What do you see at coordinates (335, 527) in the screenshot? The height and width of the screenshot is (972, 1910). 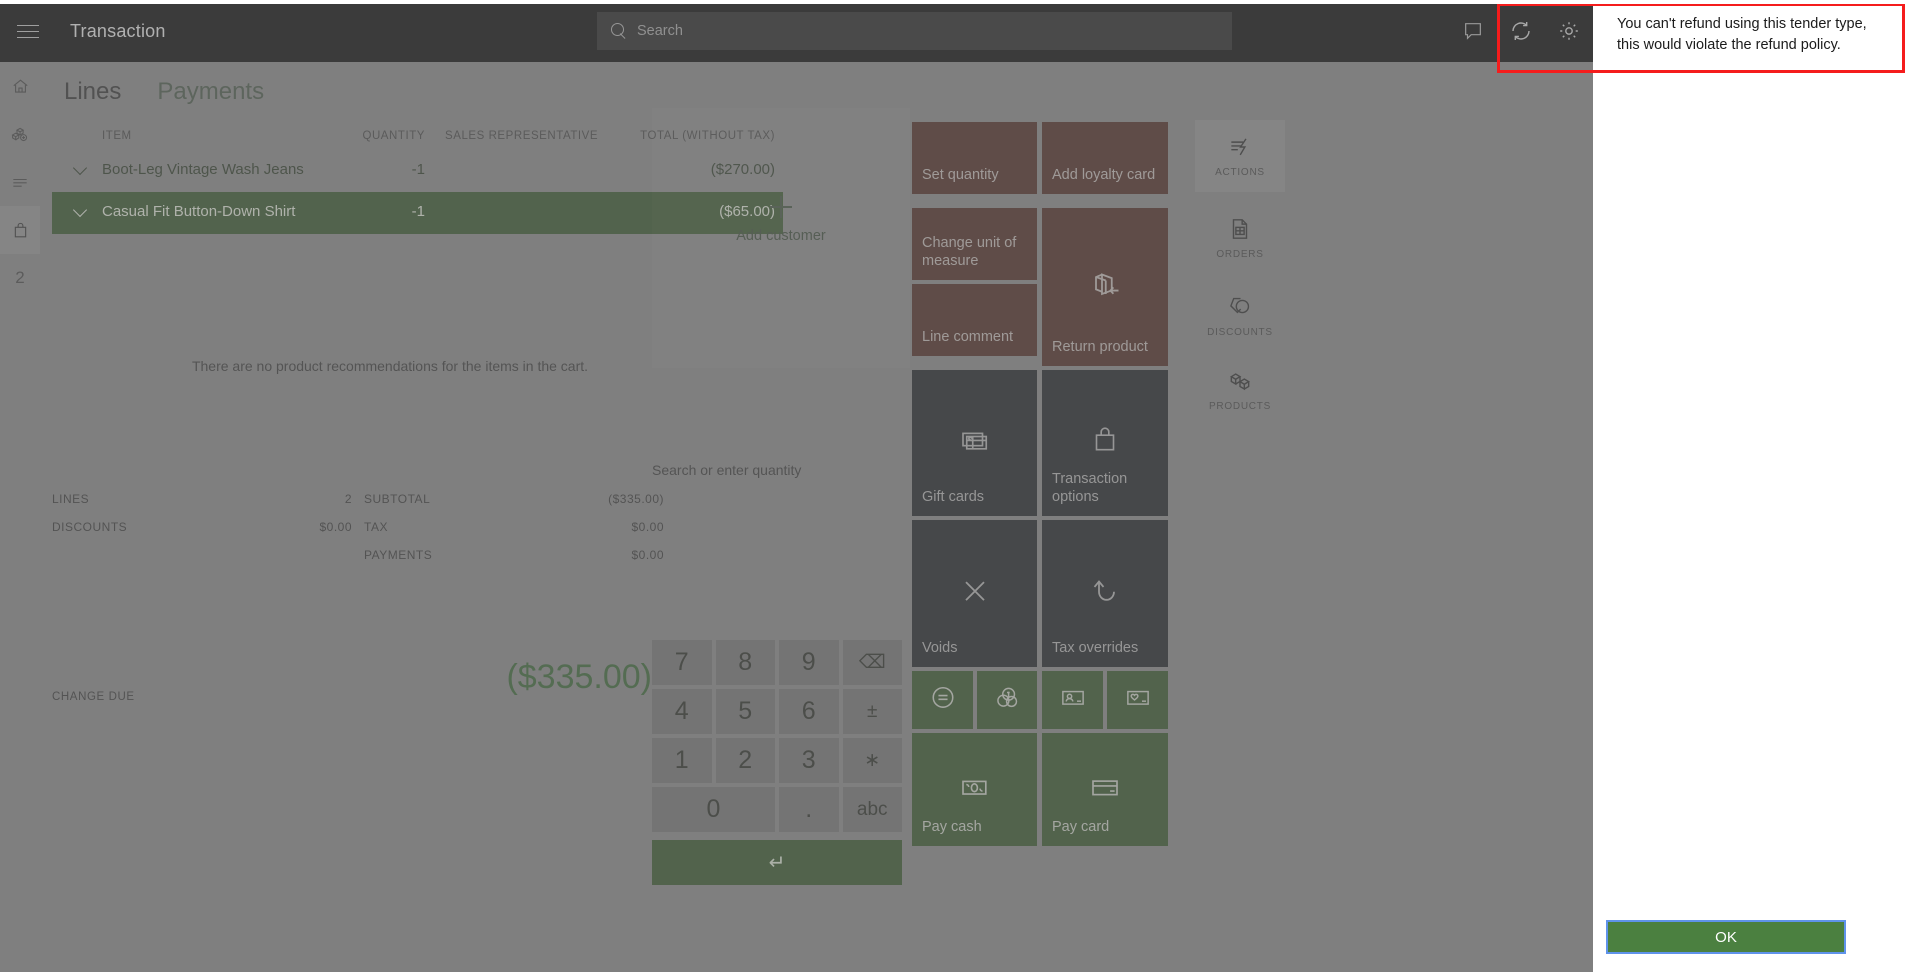 I see `totals-discounts-value: $0.00` at bounding box center [335, 527].